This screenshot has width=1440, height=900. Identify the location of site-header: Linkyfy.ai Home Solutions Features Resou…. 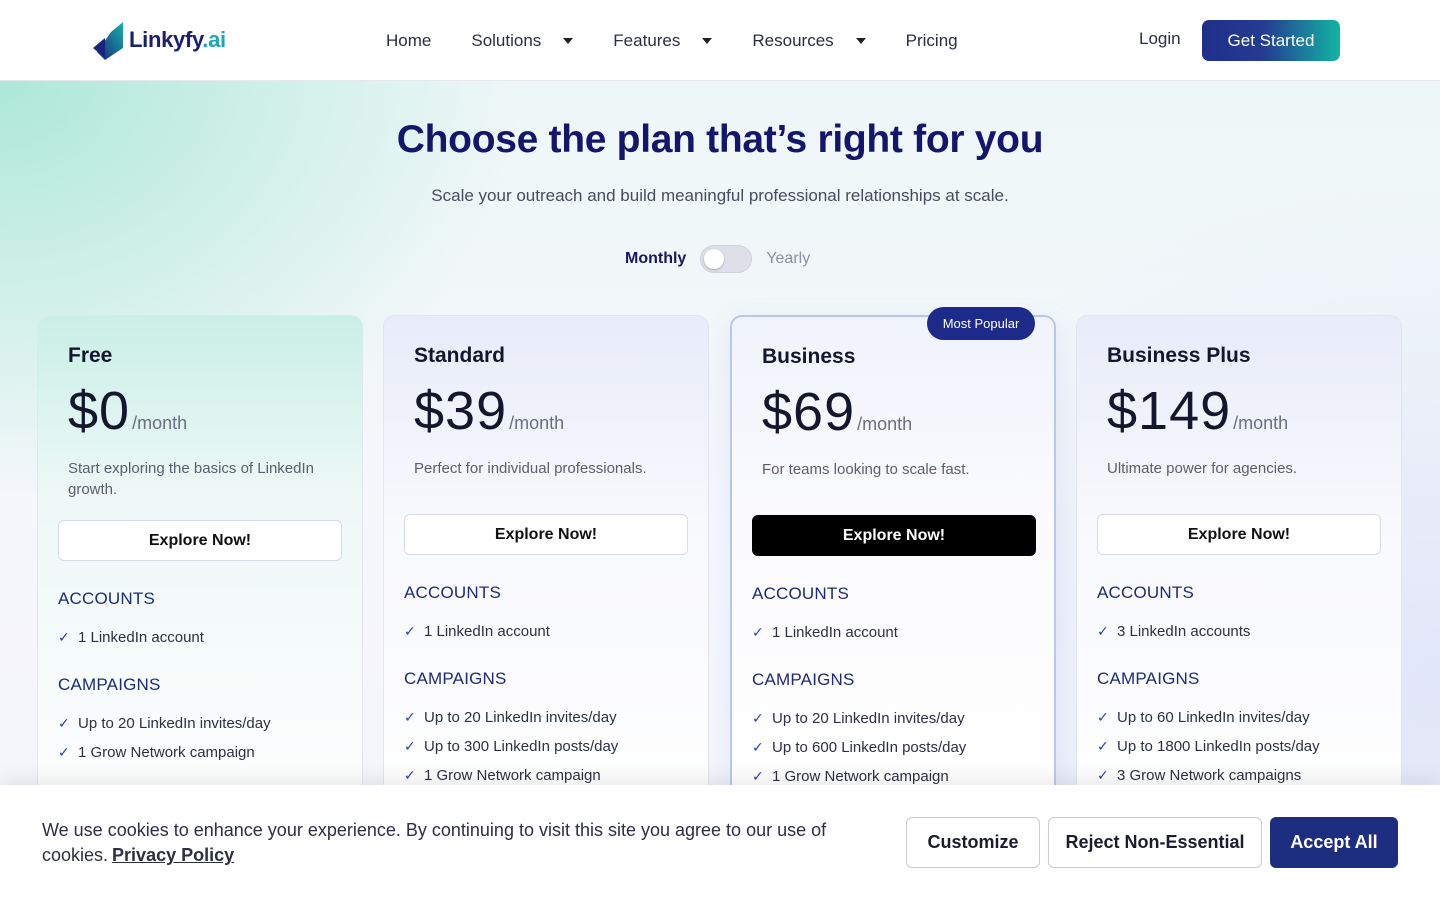
(720, 40).